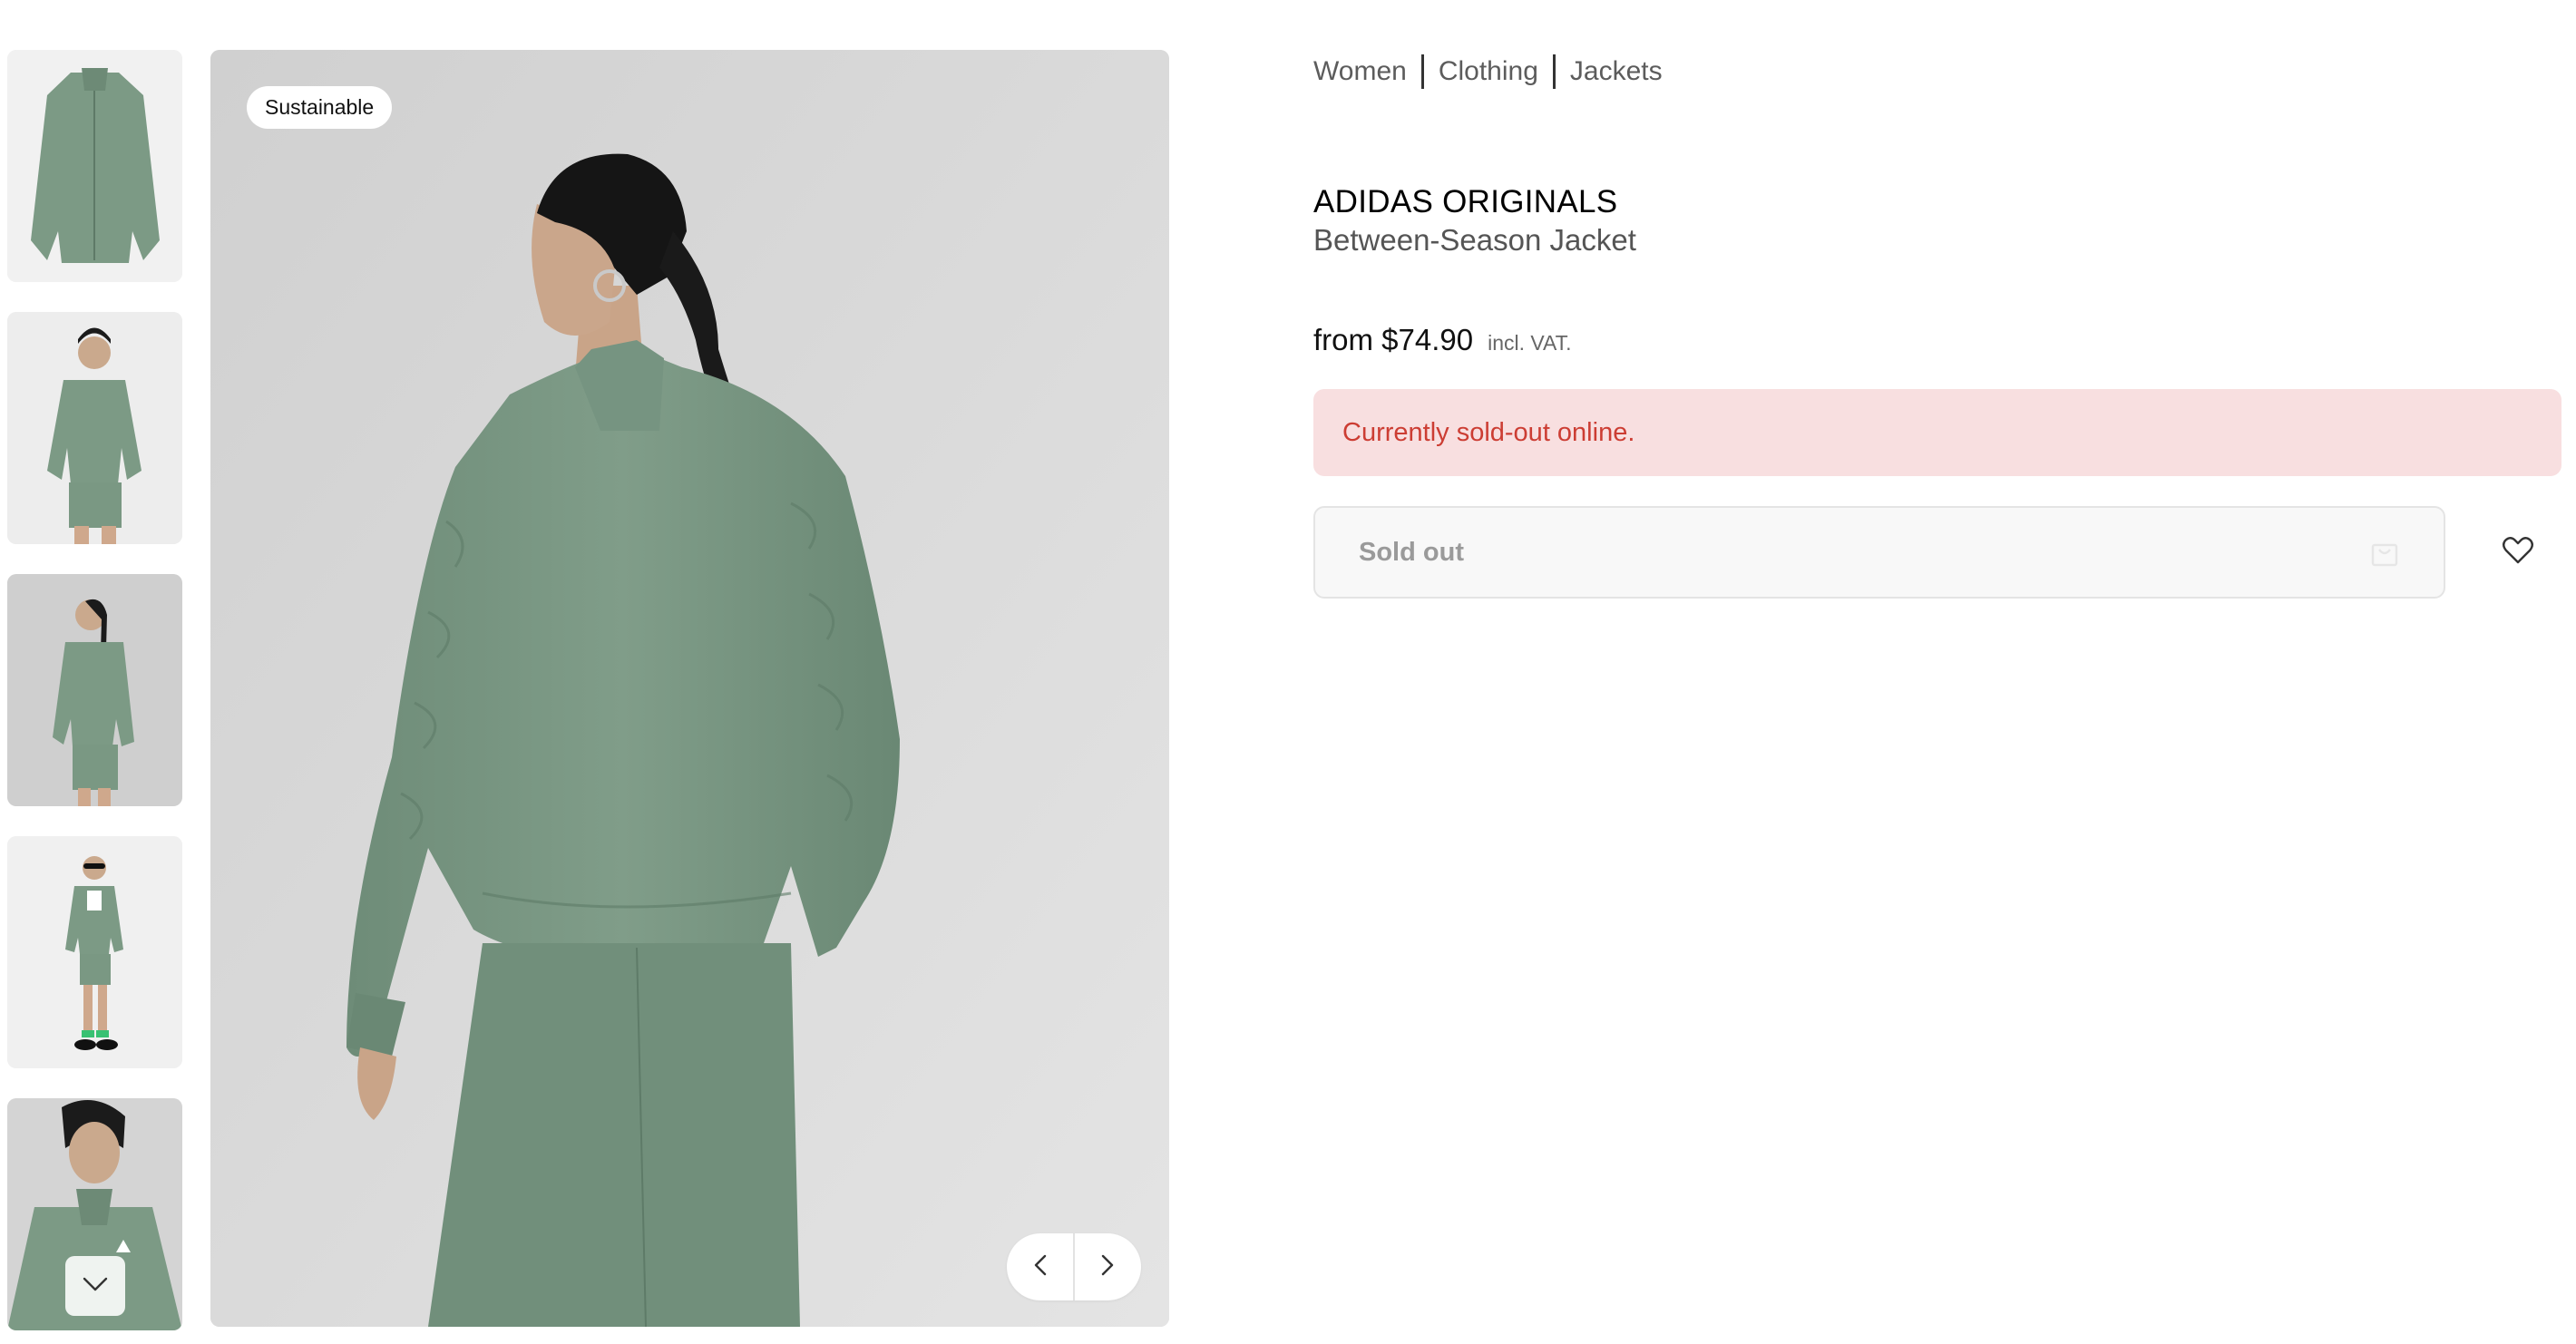 The image size is (2576, 1344). Describe the element at coordinates (1411, 552) in the screenshot. I see `sold-out-button-label: Sold out` at that location.